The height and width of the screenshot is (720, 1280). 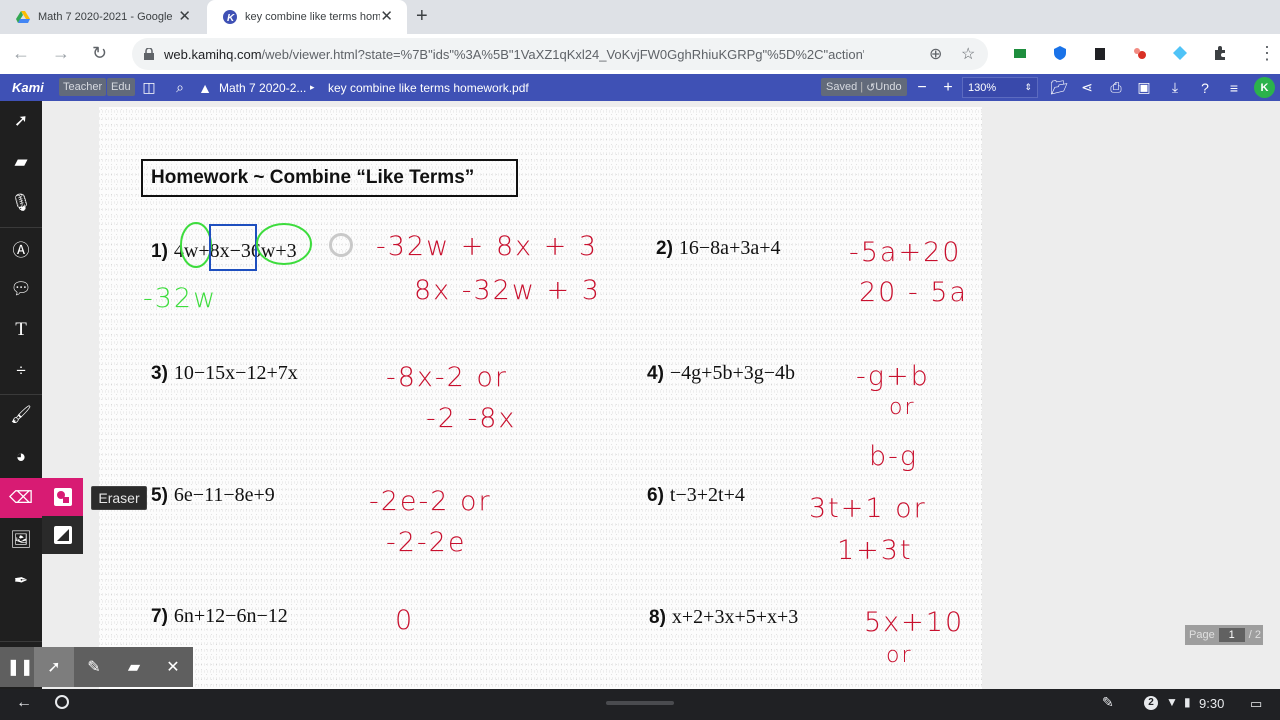 I want to click on share-icon: ⋖, so click(x=1087, y=87).